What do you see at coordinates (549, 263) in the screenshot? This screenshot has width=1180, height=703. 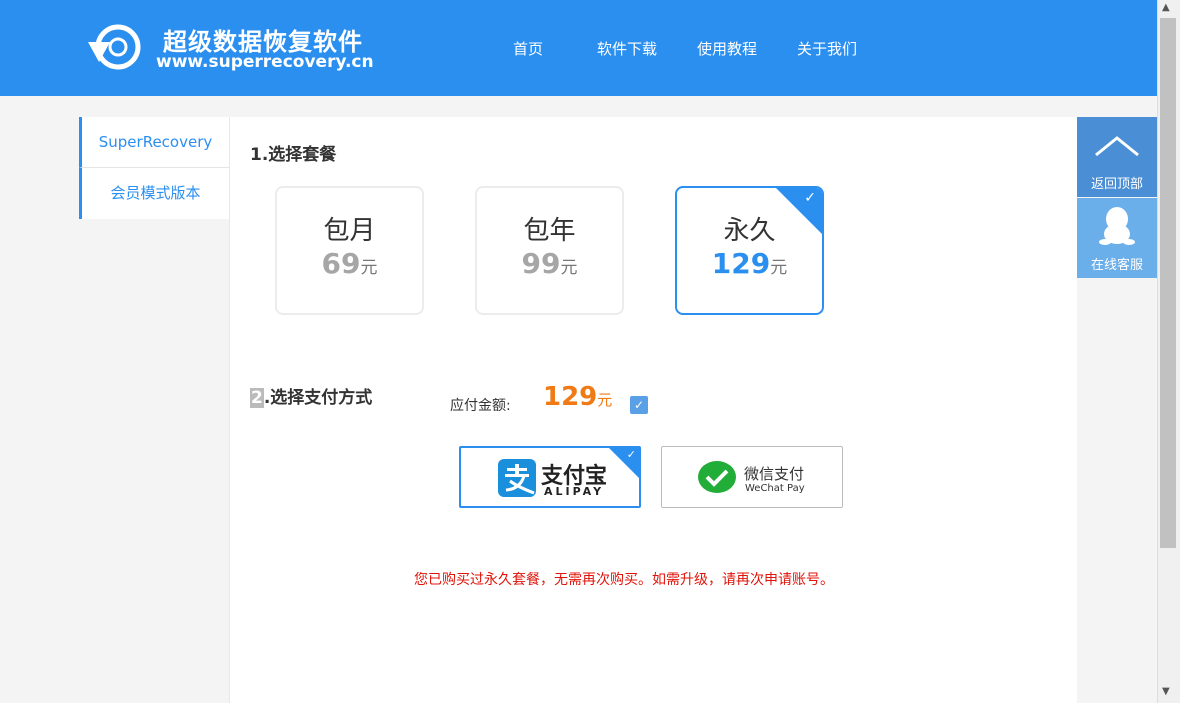 I see `plan-price: 99元` at bounding box center [549, 263].